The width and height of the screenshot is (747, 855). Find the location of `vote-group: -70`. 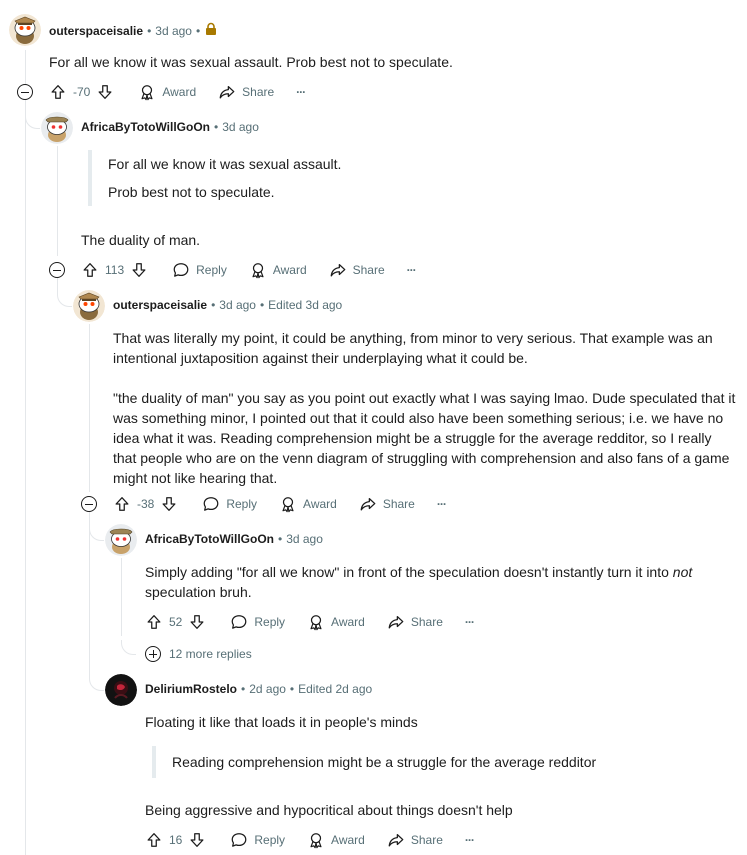

vote-group: -70 is located at coordinates (81, 92).